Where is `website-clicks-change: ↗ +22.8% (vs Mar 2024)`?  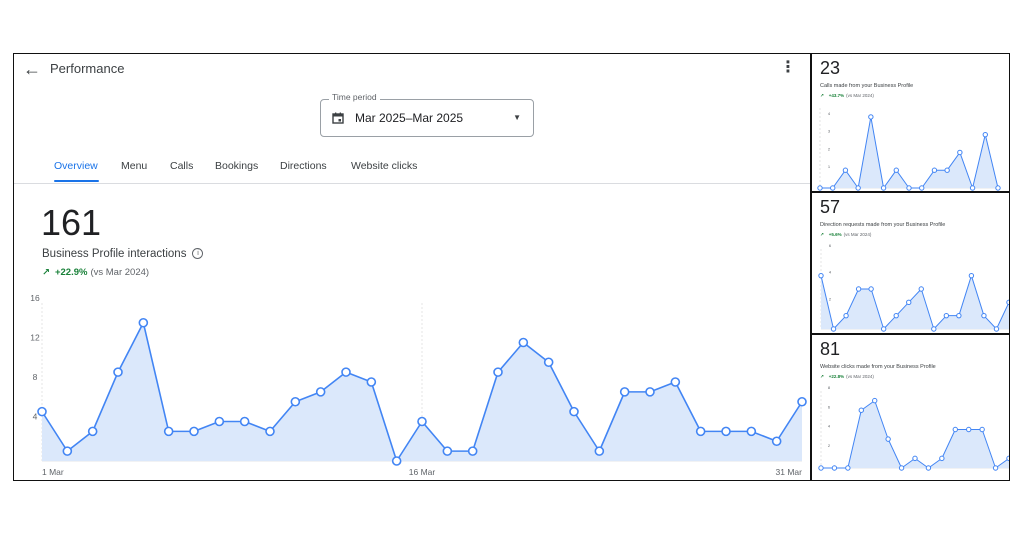
website-clicks-change: ↗ +22.8% (vs Mar 2024) is located at coordinates (847, 377).